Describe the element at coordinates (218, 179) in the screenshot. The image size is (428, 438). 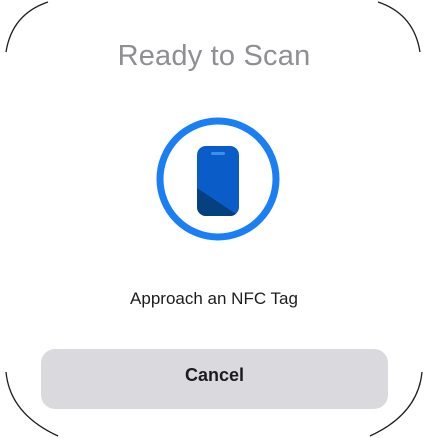
I see `nfc-phone-icon` at that location.